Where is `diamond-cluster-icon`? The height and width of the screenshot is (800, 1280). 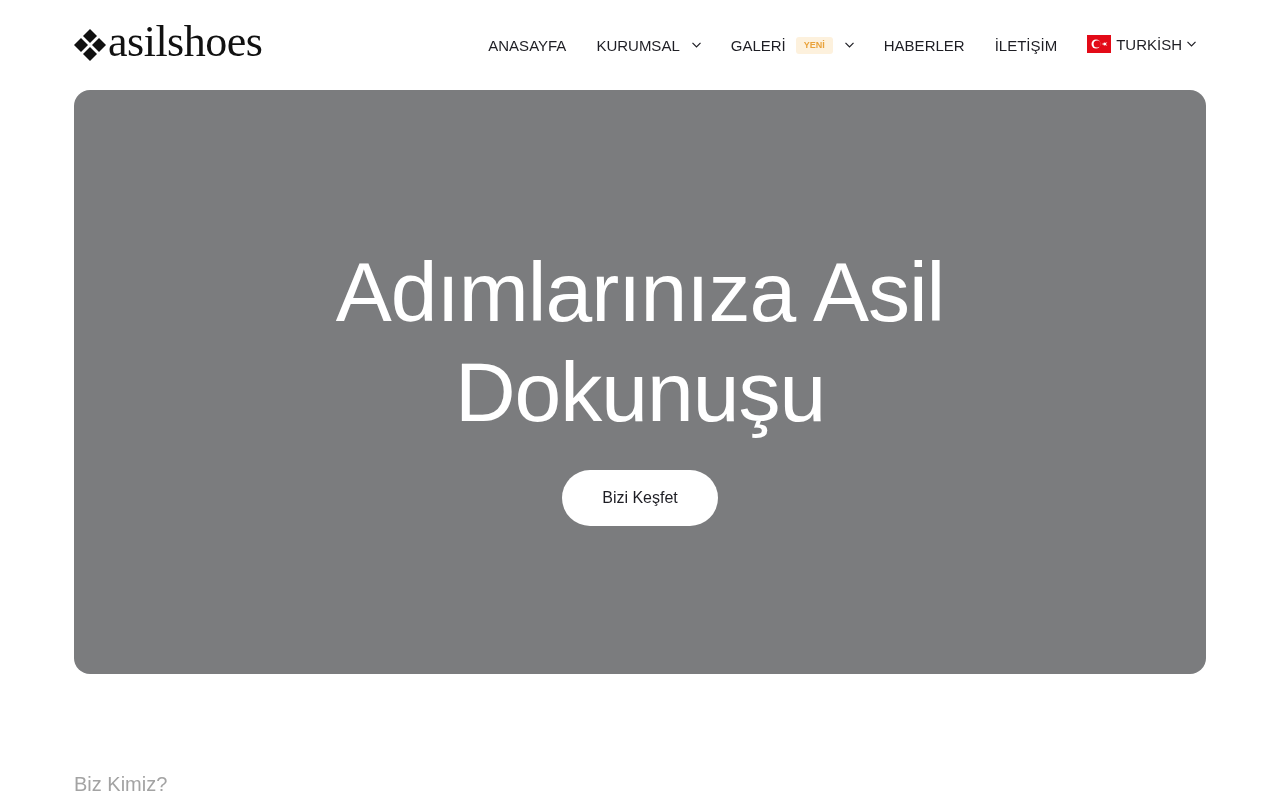 diamond-cluster-icon is located at coordinates (90, 45).